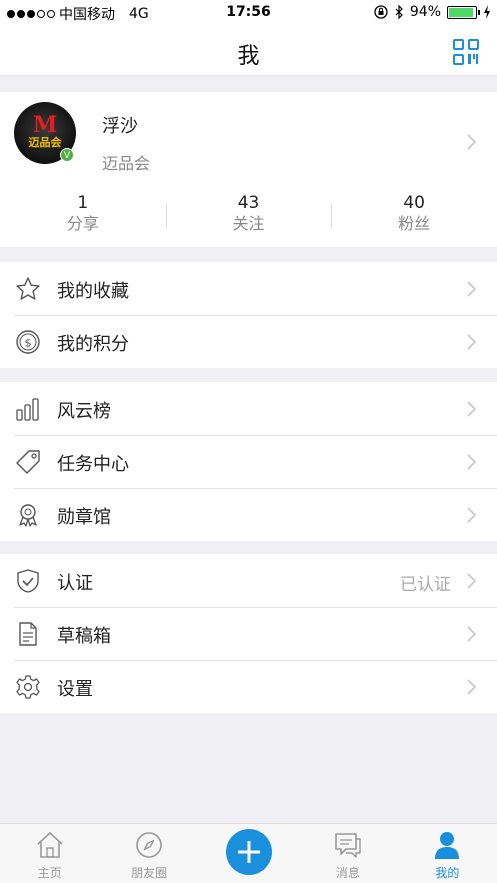 The image size is (497, 883). Describe the element at coordinates (348, 845) in the screenshot. I see `message-icon` at that location.